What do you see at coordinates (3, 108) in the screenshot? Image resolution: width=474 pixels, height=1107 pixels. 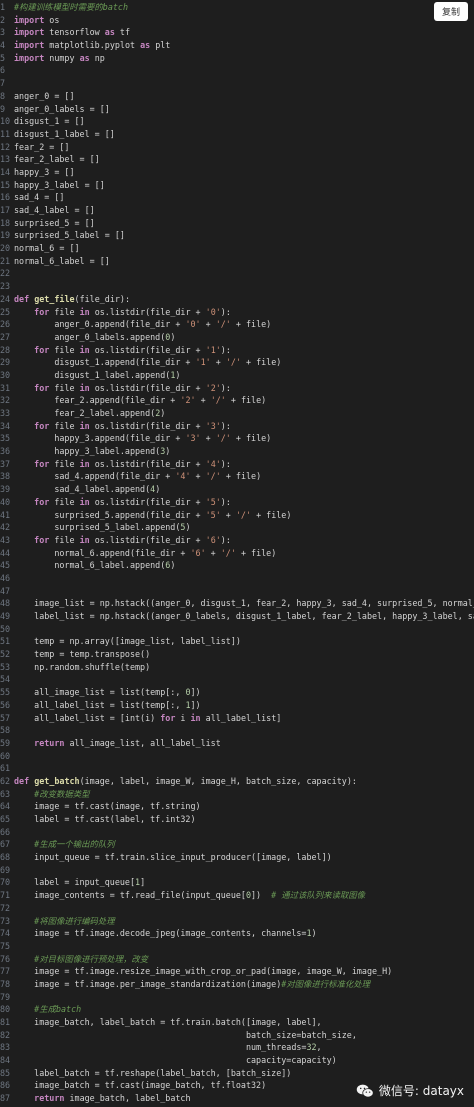 I see `line-number: 9` at bounding box center [3, 108].